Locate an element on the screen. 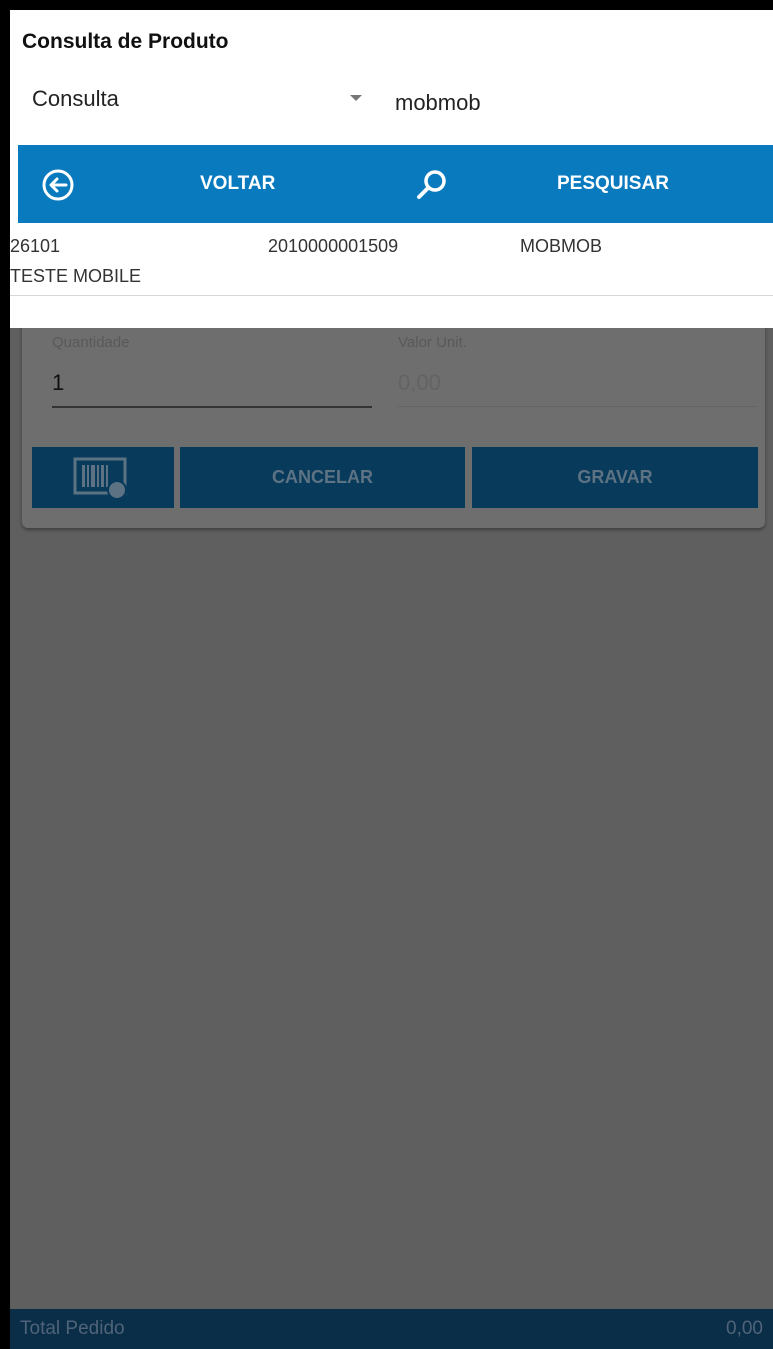  unit-price-underline is located at coordinates (578, 406).